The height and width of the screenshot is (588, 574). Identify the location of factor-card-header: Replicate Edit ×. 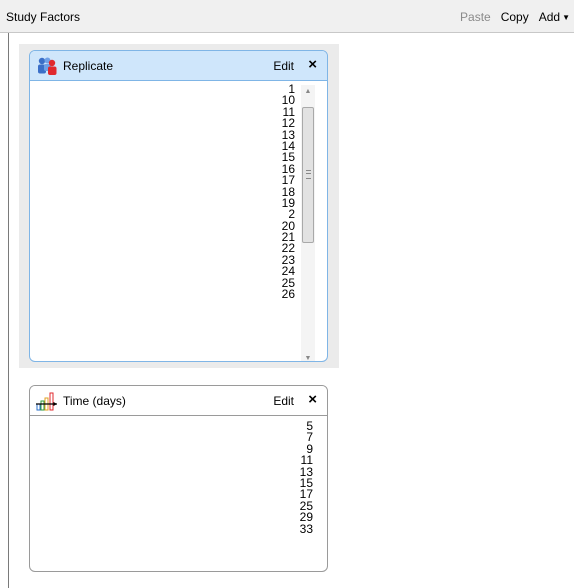
(178, 66).